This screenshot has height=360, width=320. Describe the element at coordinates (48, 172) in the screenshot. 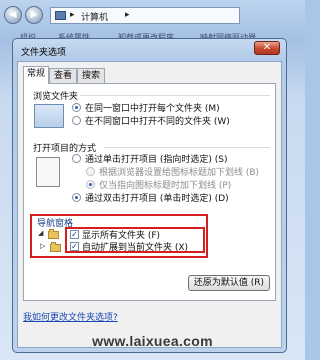

I see `cursor-click-icon` at that location.